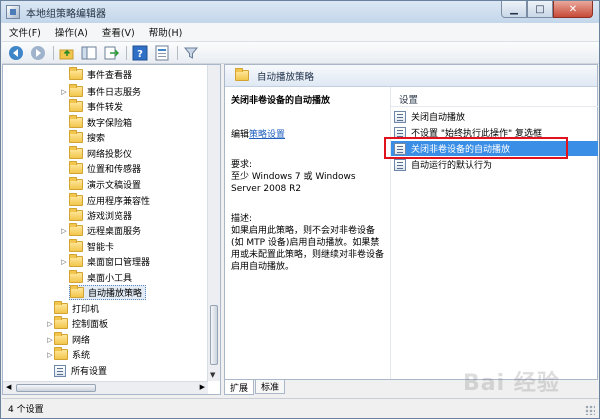  Describe the element at coordinates (66, 14) in the screenshot. I see `window-title: 本地组策略编辑器` at that location.